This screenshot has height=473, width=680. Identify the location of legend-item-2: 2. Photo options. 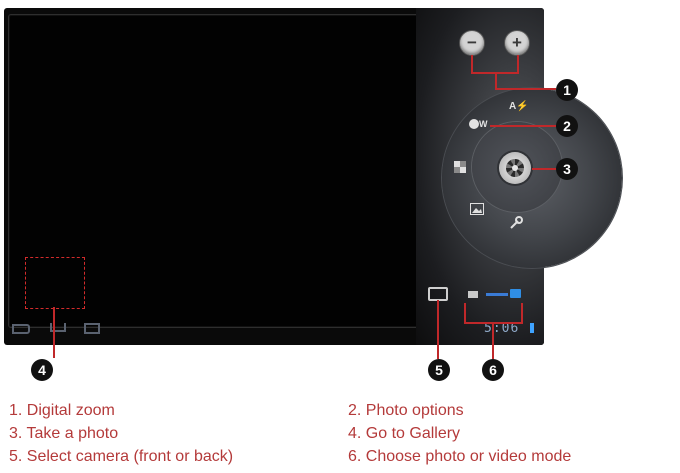
(406, 410).